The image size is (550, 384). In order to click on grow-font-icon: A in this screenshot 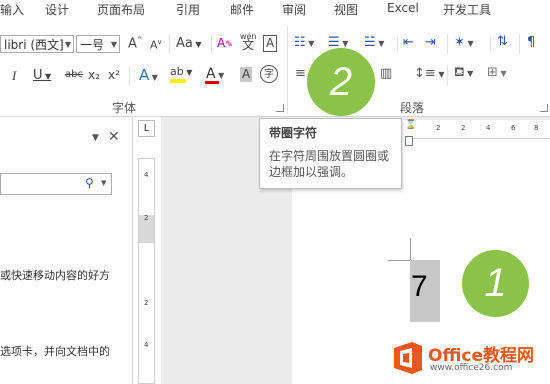, I will do `click(132, 44)`.